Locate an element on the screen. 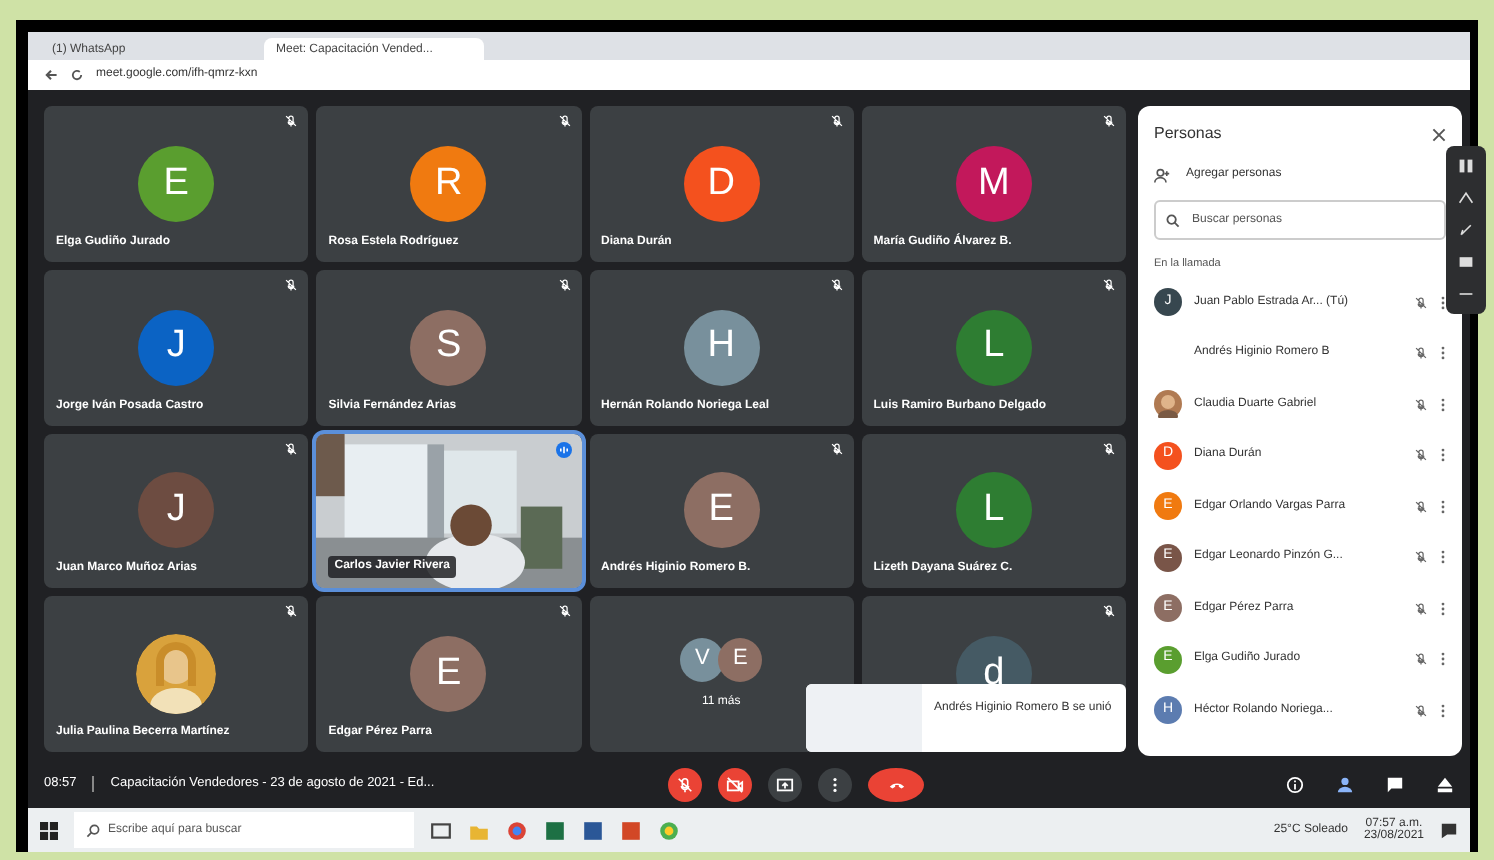 This screenshot has height=860, width=1494. avatar: V is located at coordinates (702, 659).